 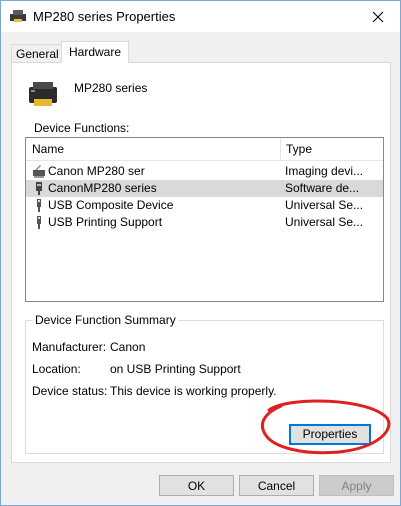 I want to click on list-item-name: USB Composite Device, so click(x=111, y=205).